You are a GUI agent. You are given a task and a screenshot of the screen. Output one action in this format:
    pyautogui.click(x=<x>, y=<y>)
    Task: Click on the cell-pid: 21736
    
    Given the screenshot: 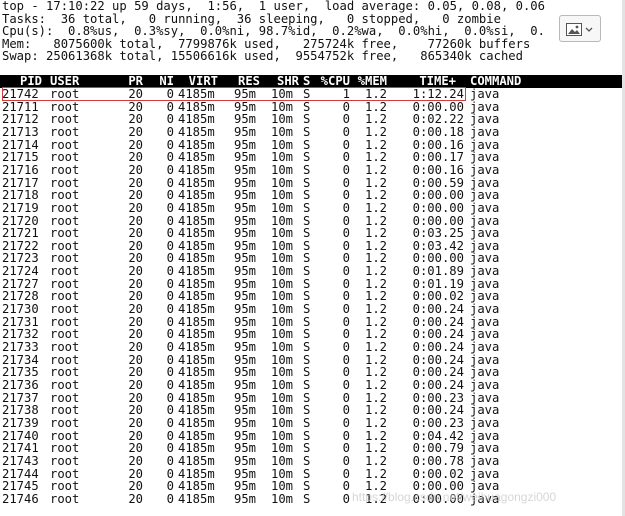 What is the action you would take?
    pyautogui.click(x=20, y=384)
    